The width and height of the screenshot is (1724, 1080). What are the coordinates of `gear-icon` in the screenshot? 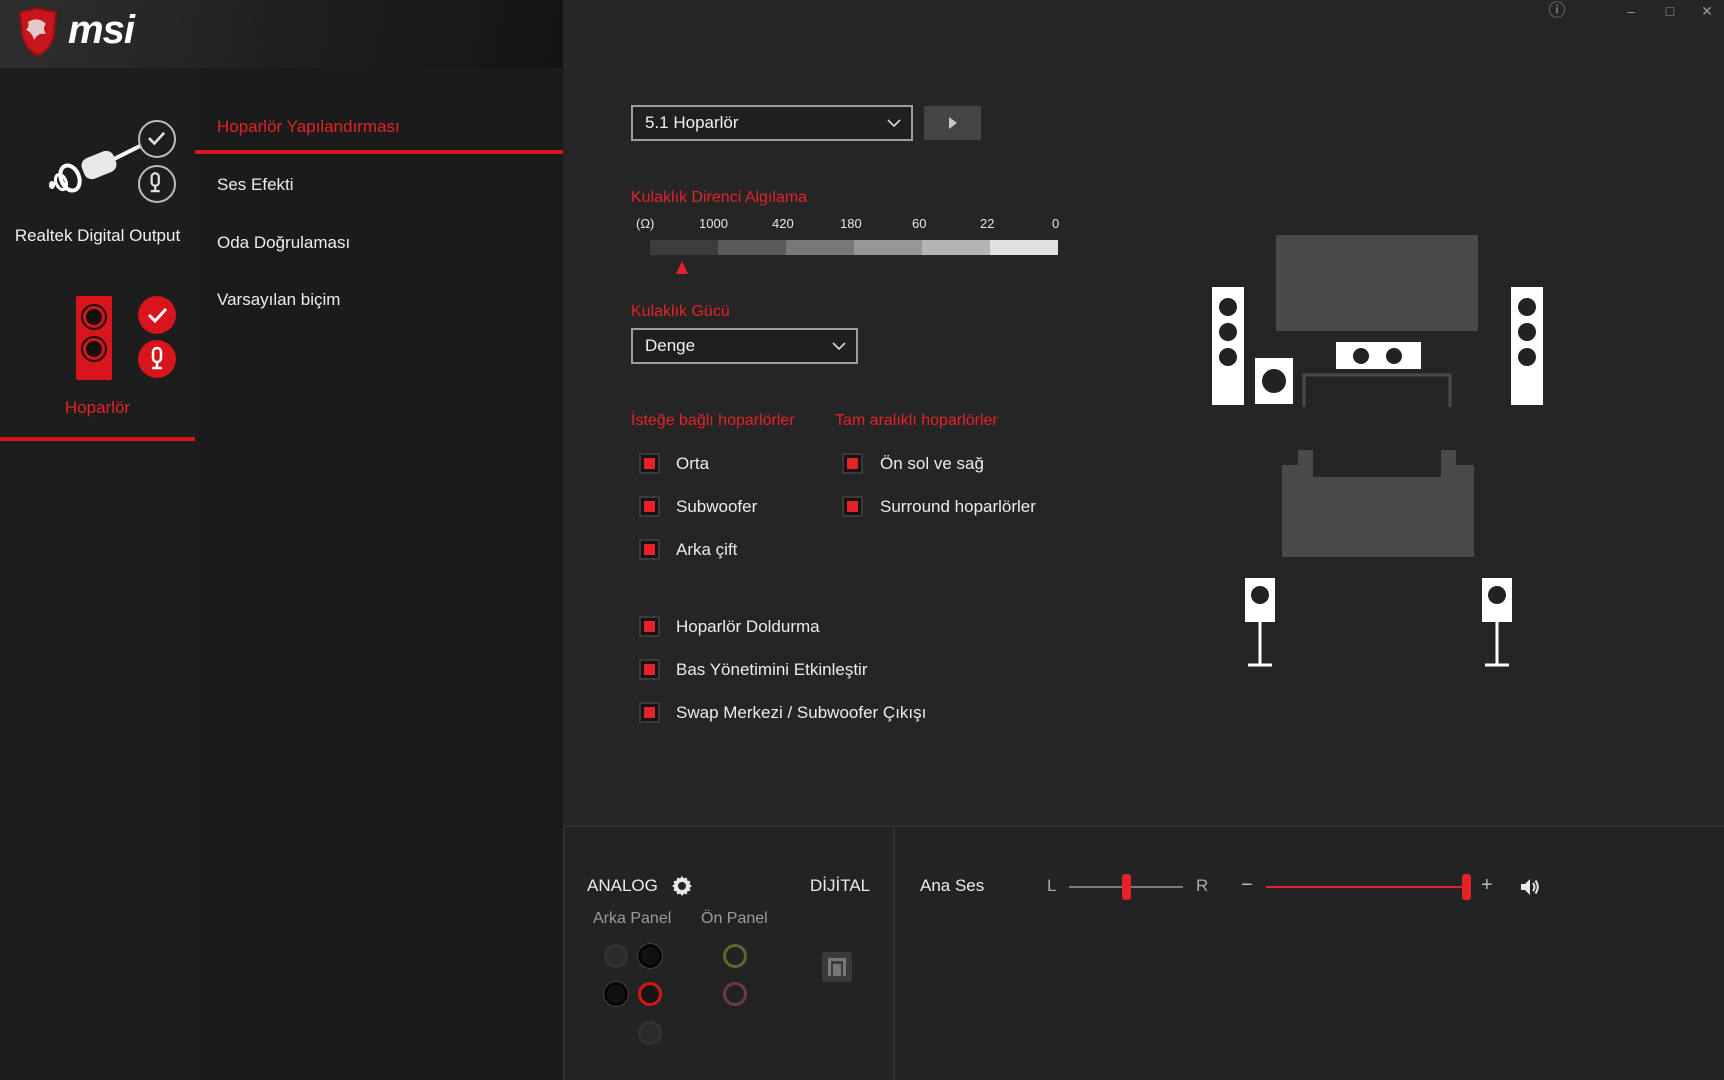 It's located at (682, 886).